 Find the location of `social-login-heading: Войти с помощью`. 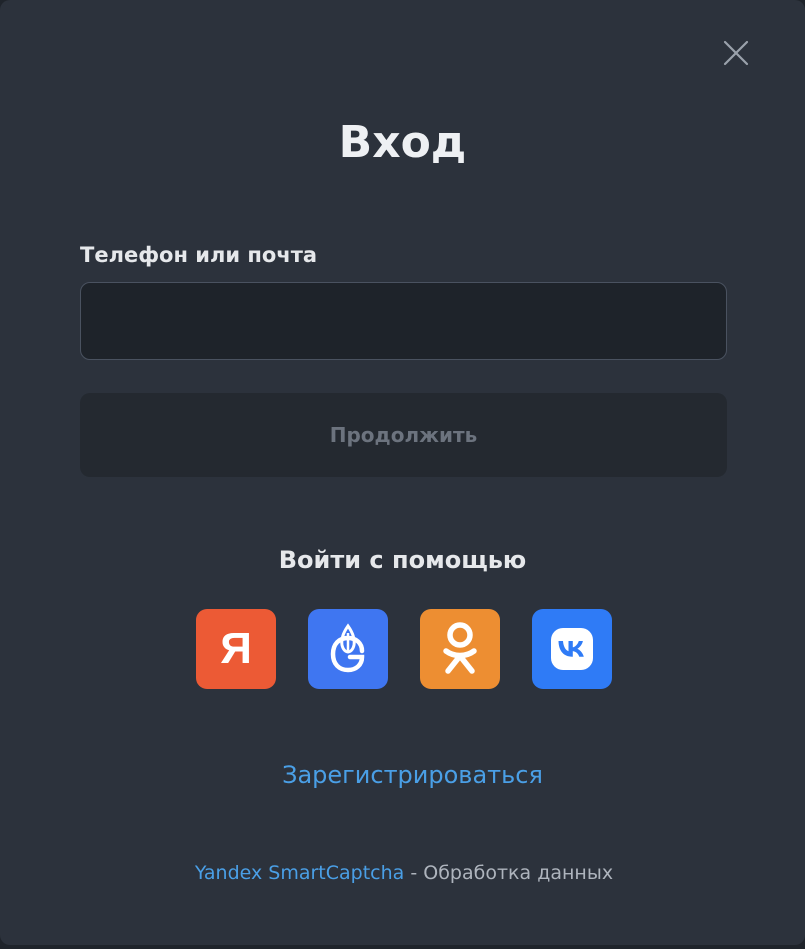

social-login-heading: Войти с помощью is located at coordinates (402, 560).